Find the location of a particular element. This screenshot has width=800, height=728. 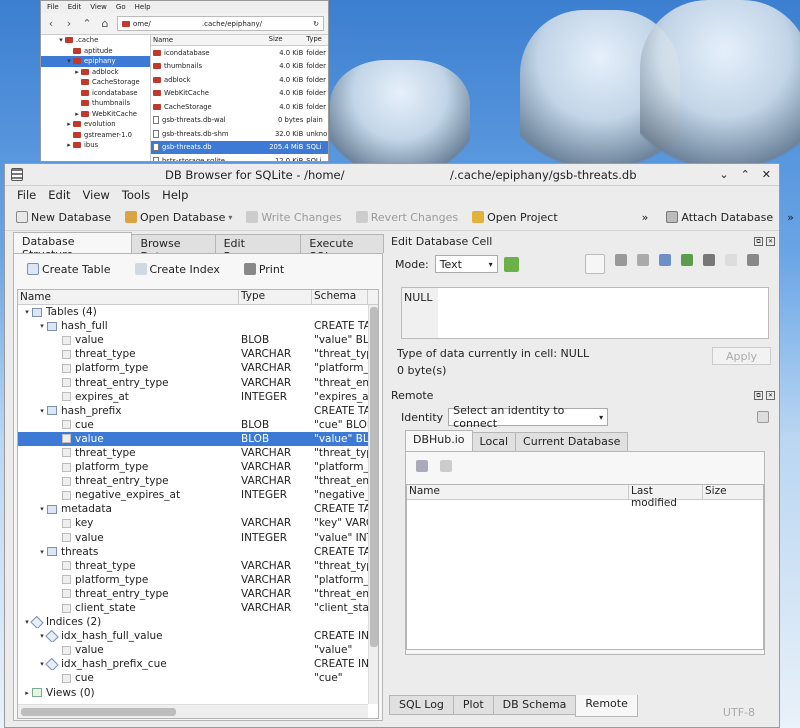

revert-changes-button: Revert Changes is located at coordinates (407, 217).